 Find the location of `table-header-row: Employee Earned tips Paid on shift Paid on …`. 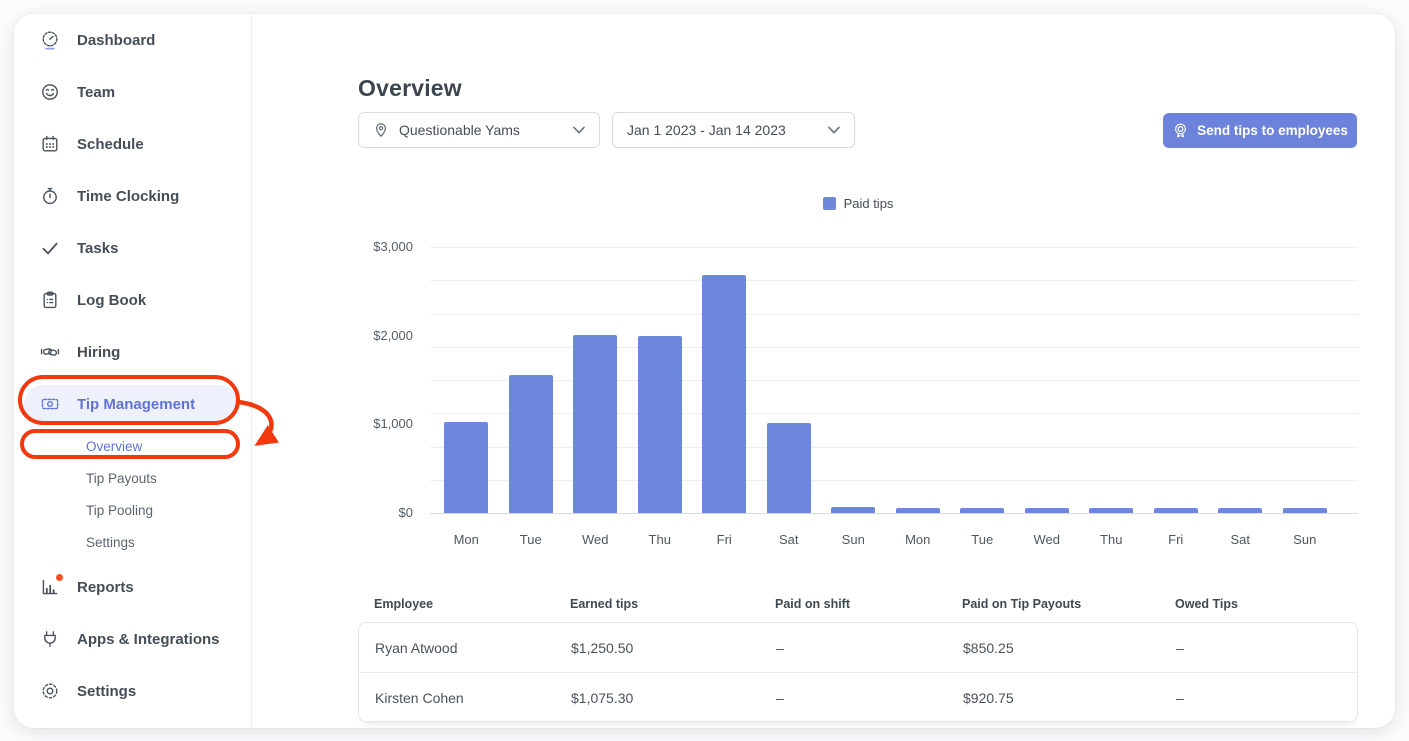

table-header-row: Employee Earned tips Paid on shift Paid on … is located at coordinates (858, 604).